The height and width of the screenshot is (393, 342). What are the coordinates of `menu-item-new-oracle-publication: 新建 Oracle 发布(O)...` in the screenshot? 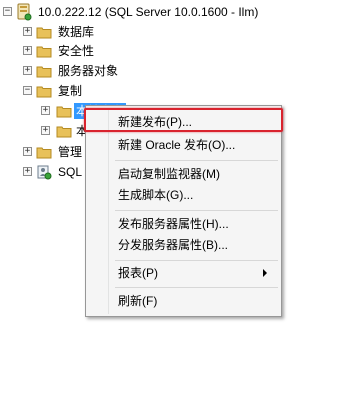 It's located at (183, 145).